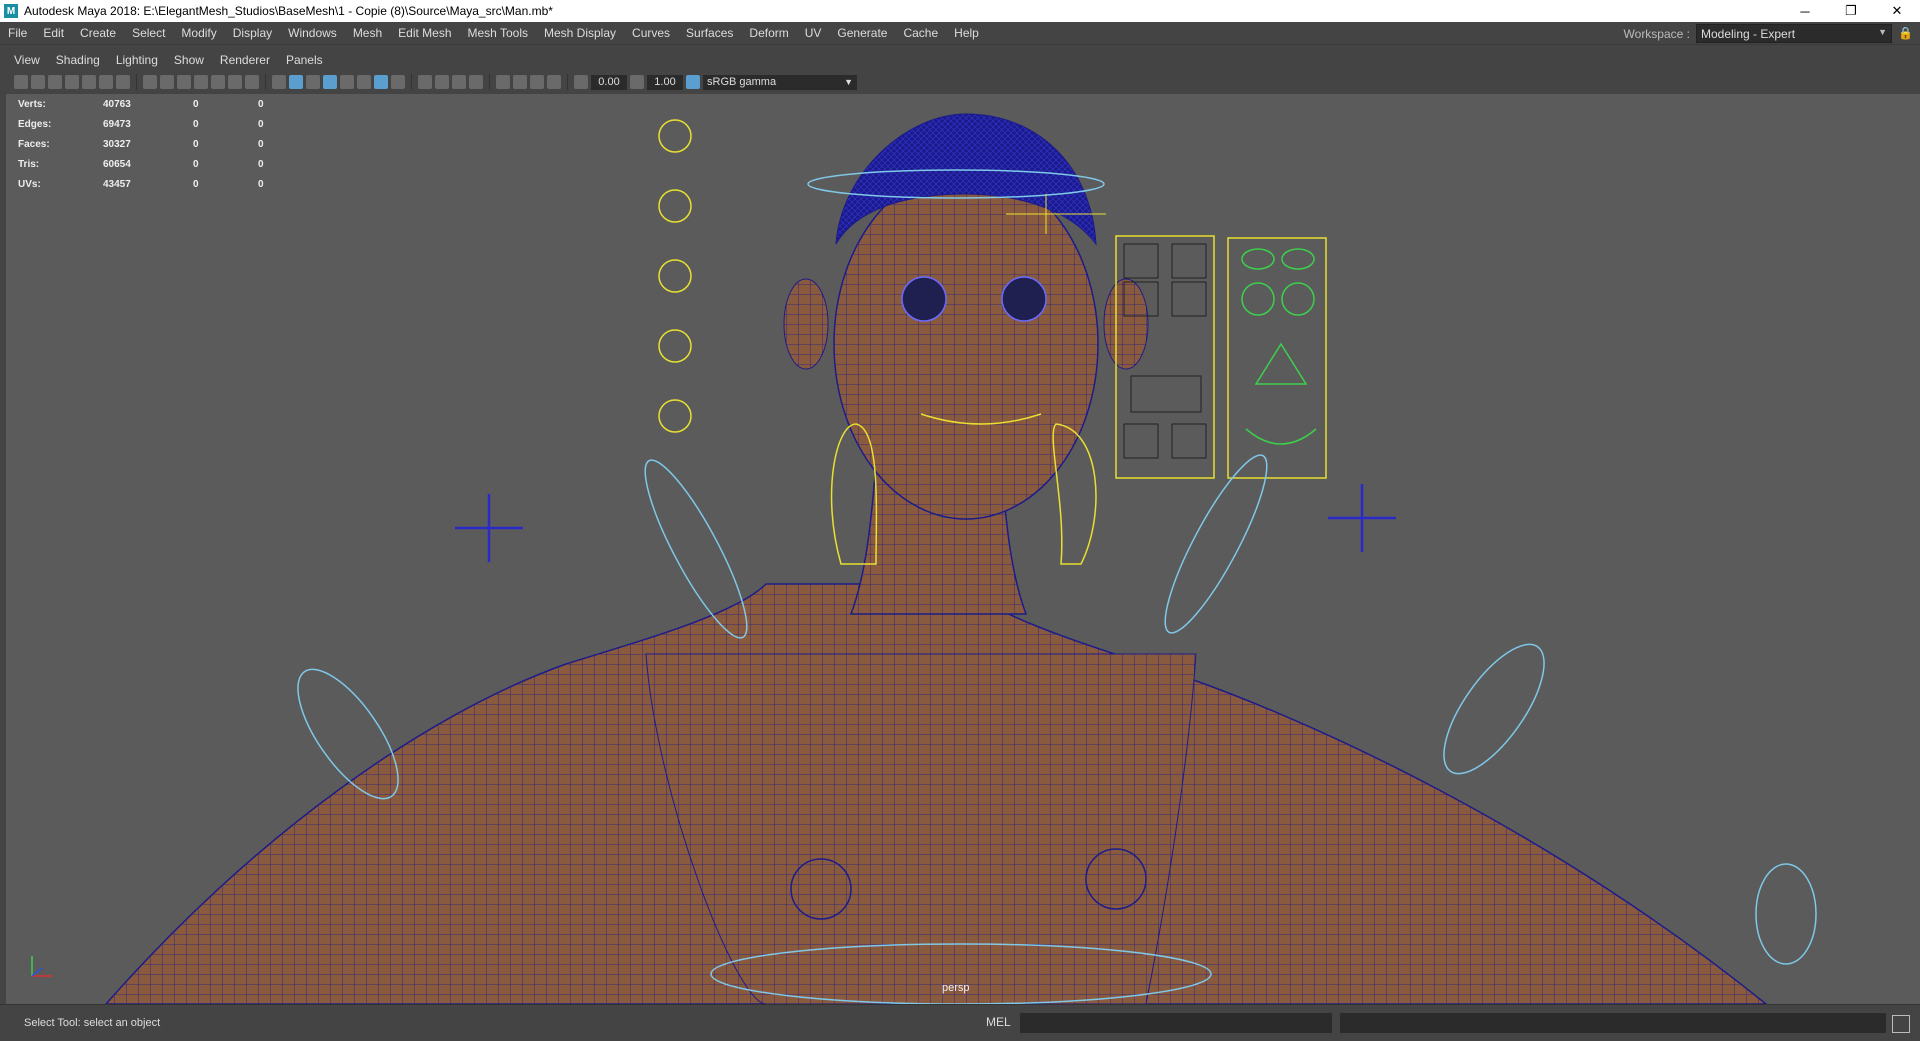 The image size is (1920, 1041). I want to click on bookmark-icon, so click(72, 82).